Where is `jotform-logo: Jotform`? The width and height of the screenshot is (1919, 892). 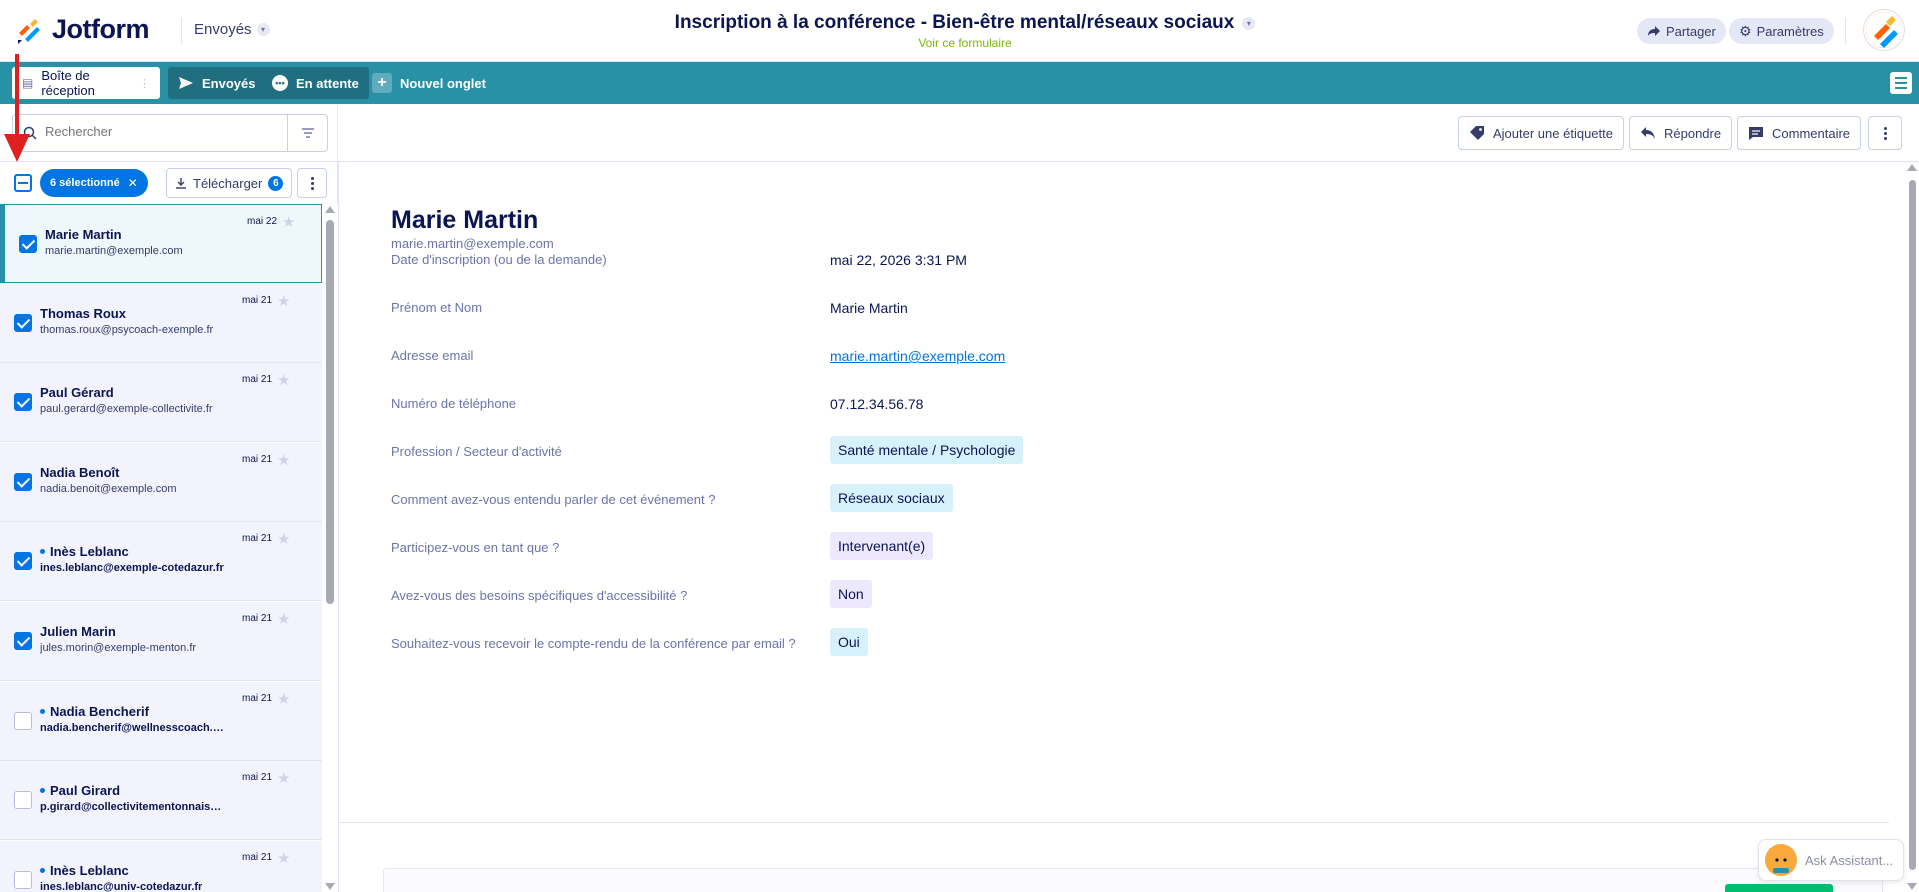 jotform-logo: Jotform is located at coordinates (83, 29).